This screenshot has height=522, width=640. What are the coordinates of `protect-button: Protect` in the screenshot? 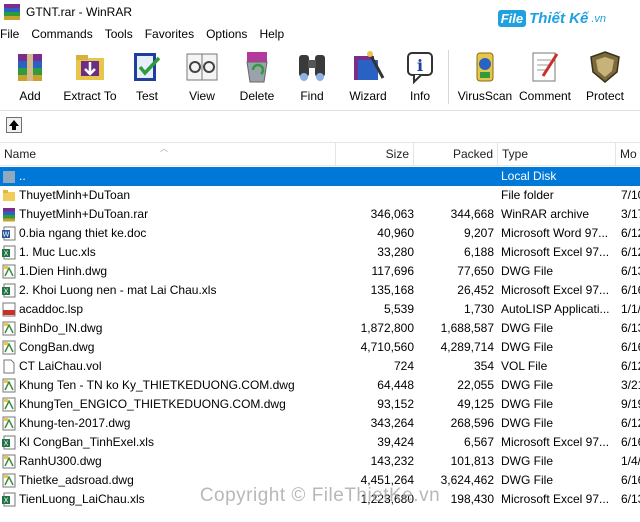 It's located at (605, 77).